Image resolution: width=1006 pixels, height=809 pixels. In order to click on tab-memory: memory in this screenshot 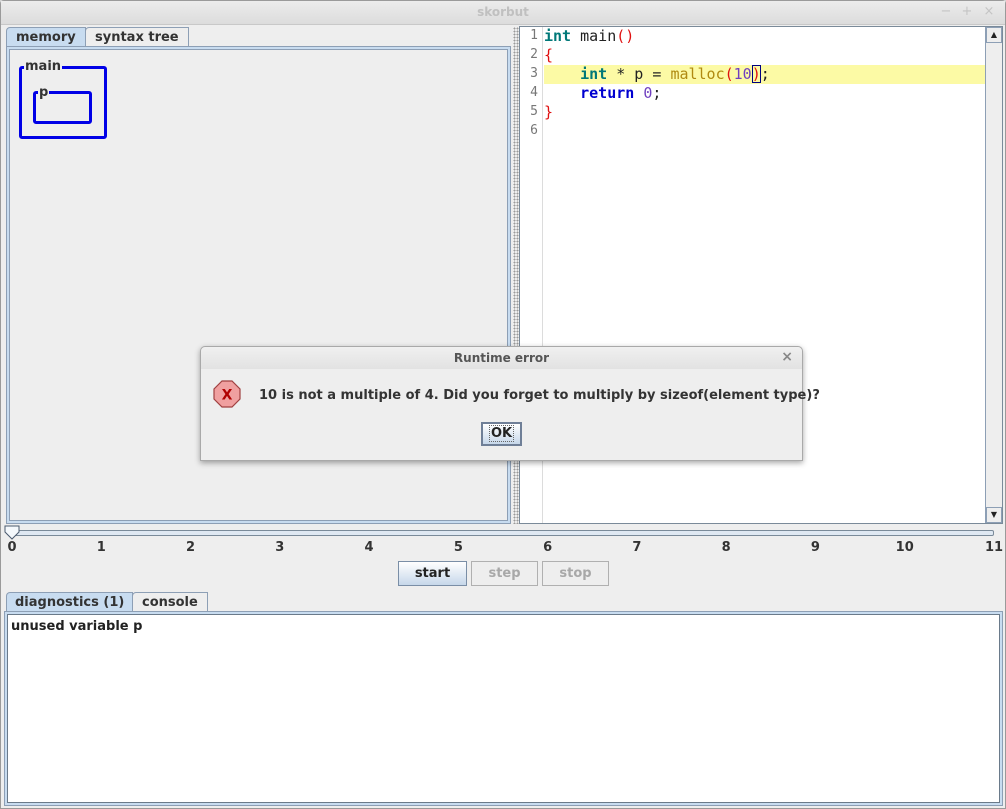, I will do `click(46, 37)`.